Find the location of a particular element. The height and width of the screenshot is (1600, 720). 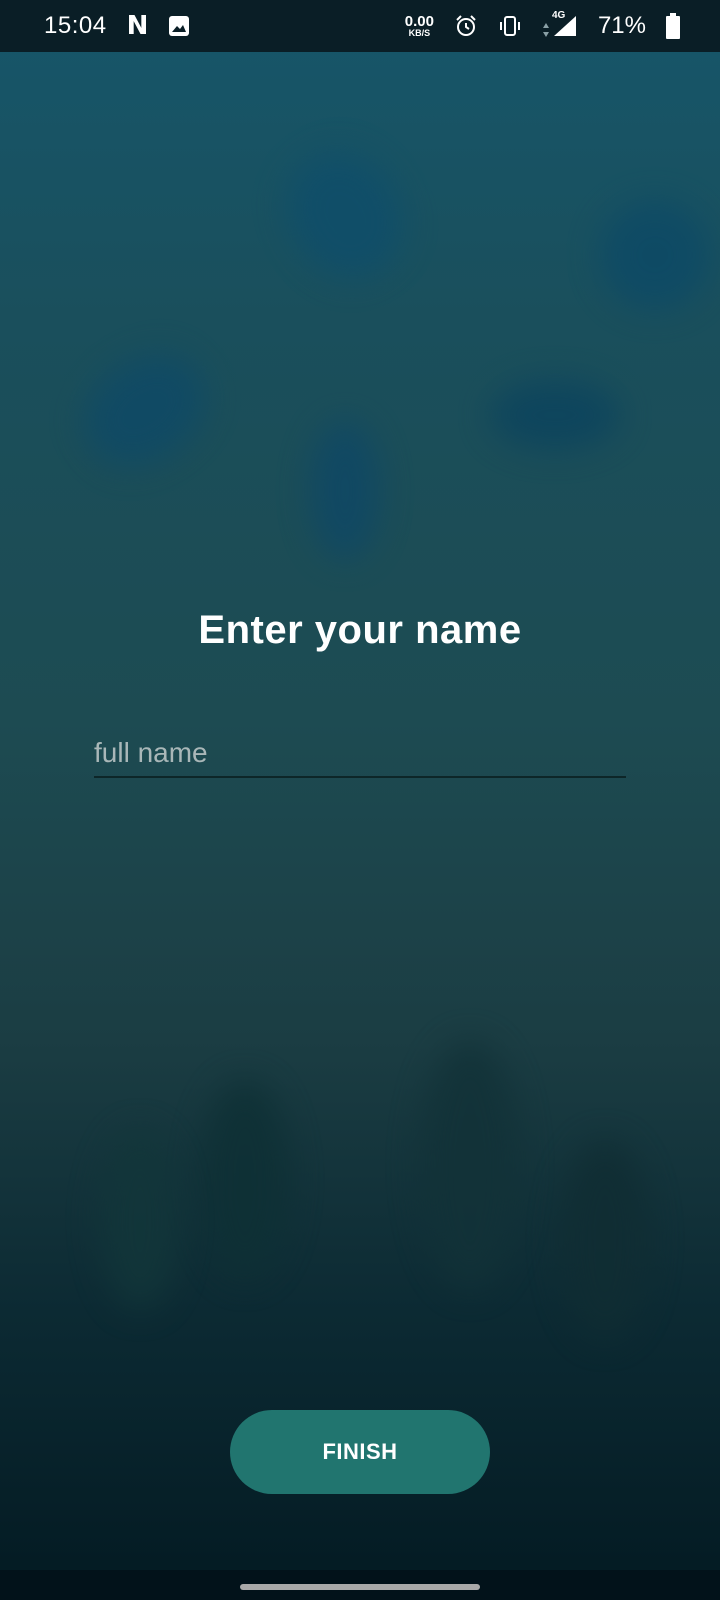

full-name-input is located at coordinates (360, 754).